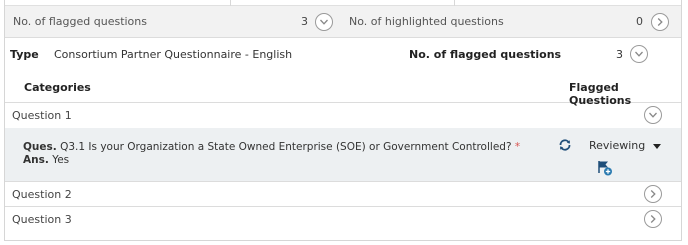 This screenshot has width=688, height=245. I want to click on flagged-questions-count: 3, so click(304, 21).